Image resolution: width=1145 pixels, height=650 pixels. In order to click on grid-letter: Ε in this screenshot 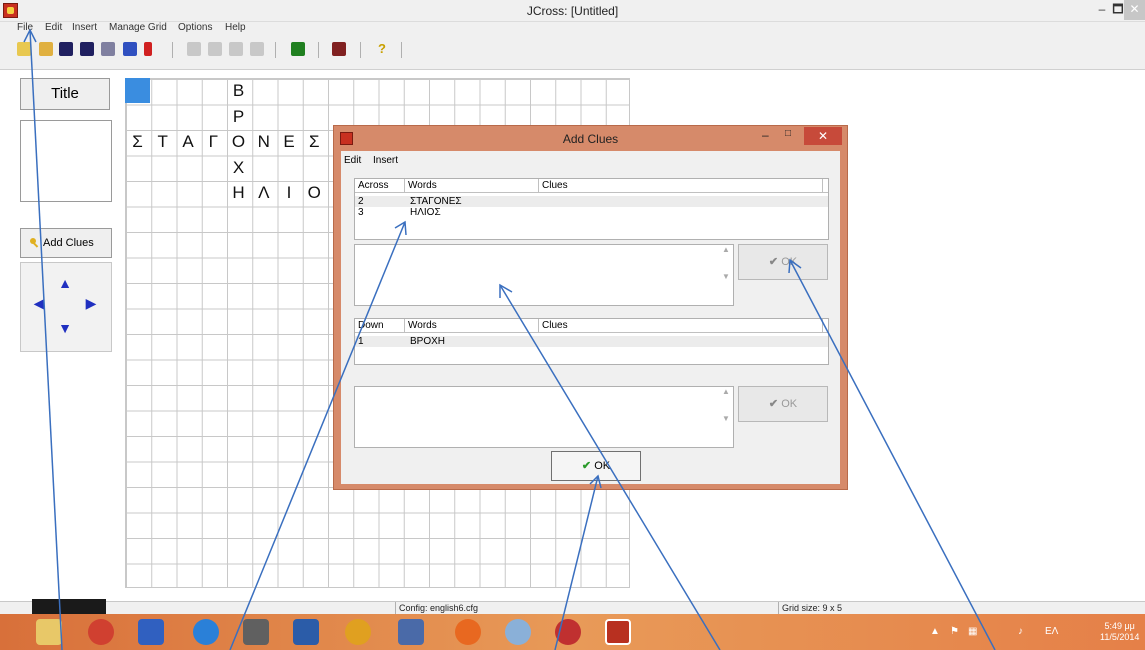, I will do `click(289, 141)`.